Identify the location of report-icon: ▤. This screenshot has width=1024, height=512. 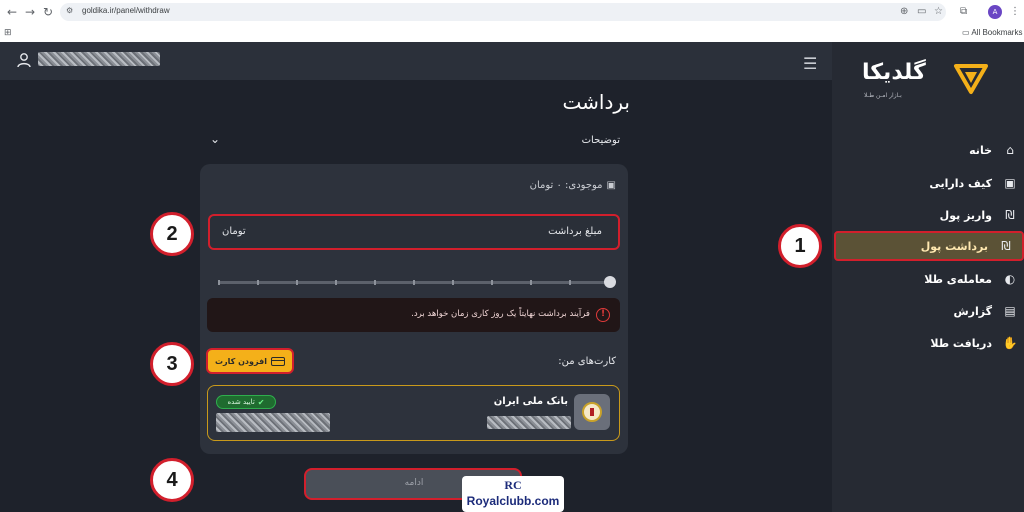
(1010, 311).